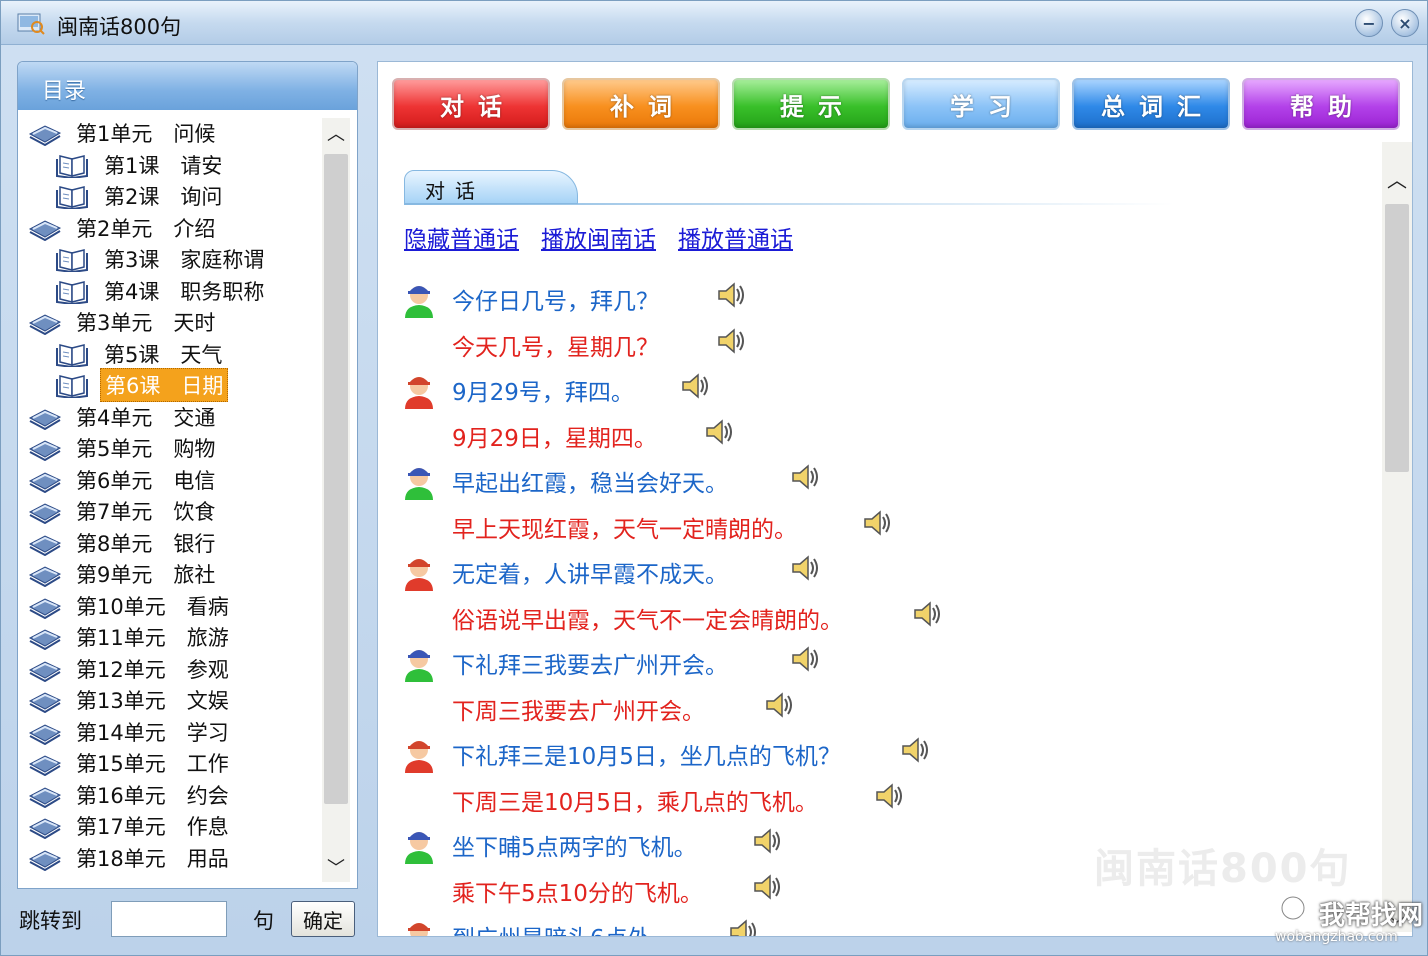 The width and height of the screenshot is (1428, 956). Describe the element at coordinates (162, 291) in the screenshot. I see `tree-lesson-item: 第4课 职务职称` at that location.